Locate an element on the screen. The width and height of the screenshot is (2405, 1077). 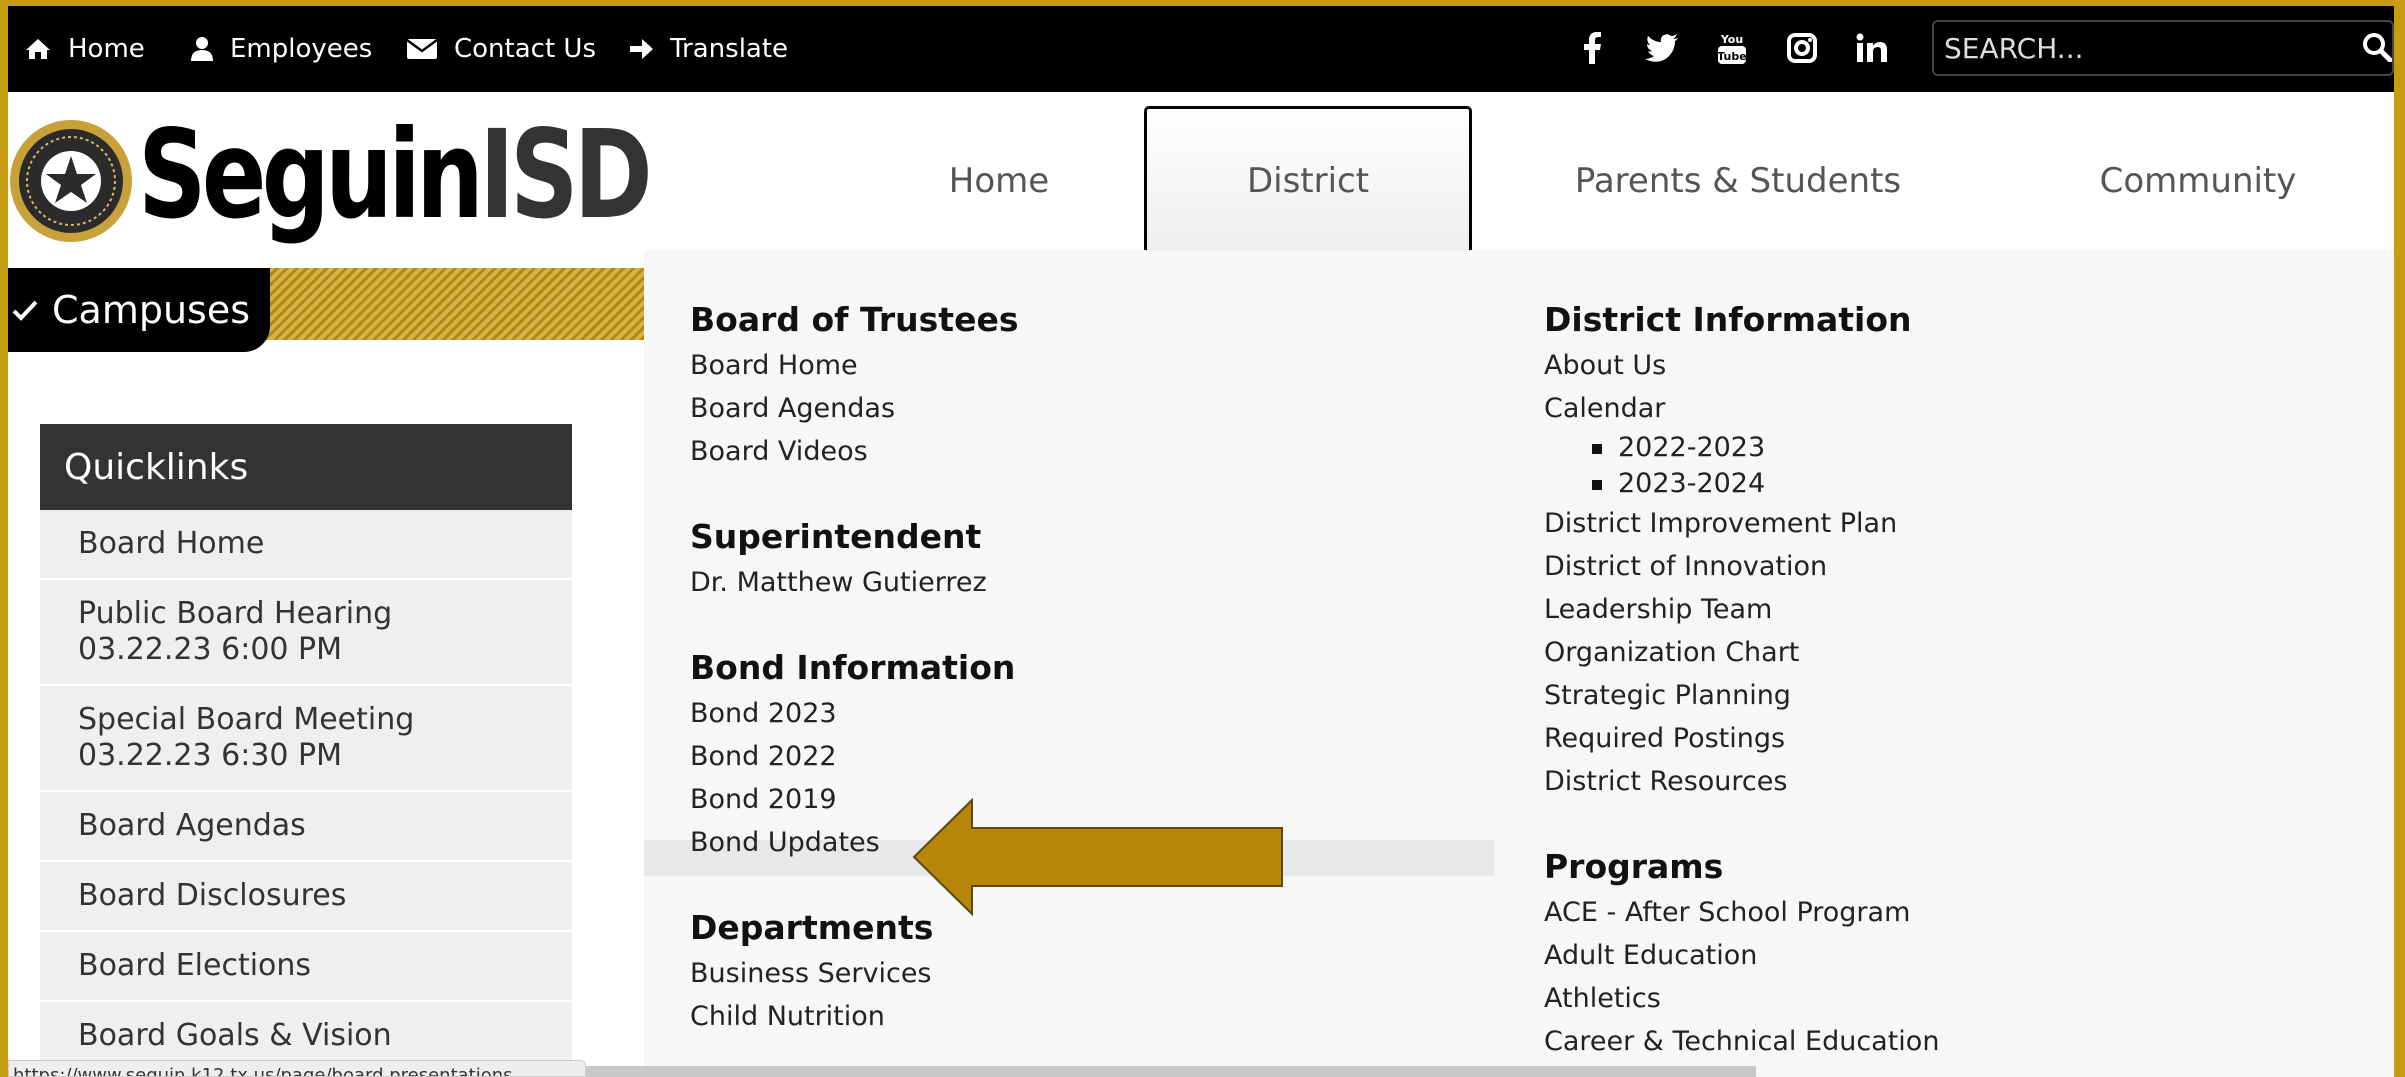
quicklink-date: 03.22.23 6:00 PM is located at coordinates (210, 649).